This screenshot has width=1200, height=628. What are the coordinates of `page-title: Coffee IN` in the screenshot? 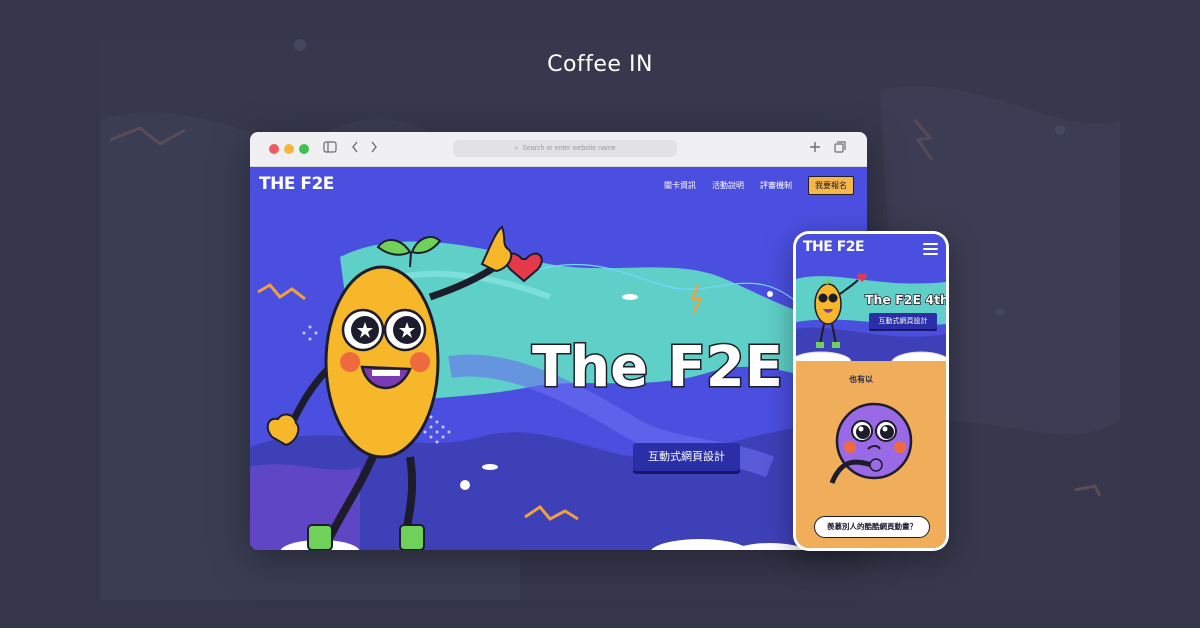 It's located at (600, 64).